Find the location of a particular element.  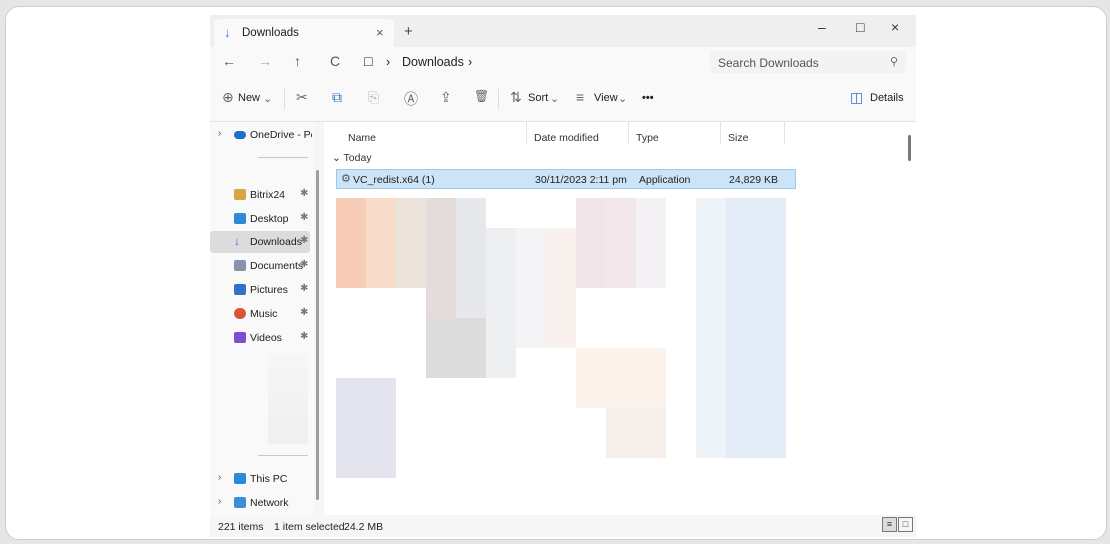

group-header-today: ⌄ Today is located at coordinates (352, 158).